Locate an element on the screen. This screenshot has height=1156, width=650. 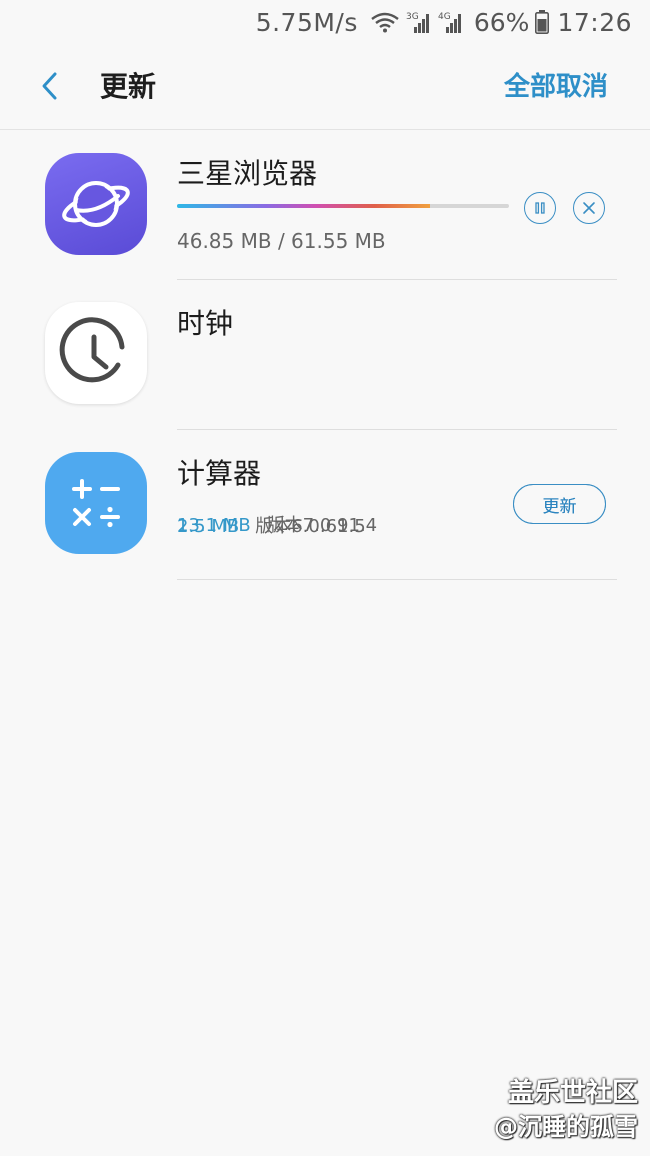
download-progress-bar is located at coordinates (343, 206).